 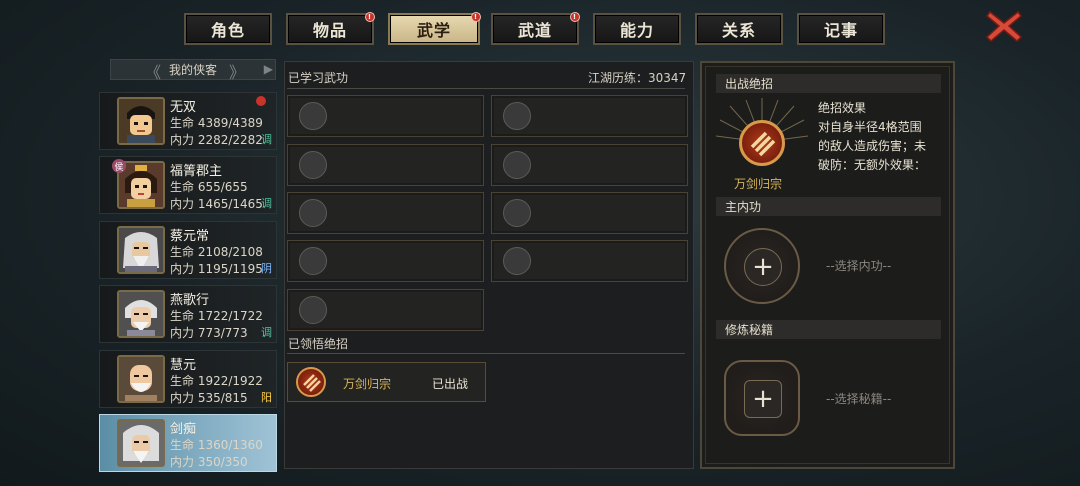 What do you see at coordinates (183, 365) in the screenshot?
I see `member-name: 慧元` at bounding box center [183, 365].